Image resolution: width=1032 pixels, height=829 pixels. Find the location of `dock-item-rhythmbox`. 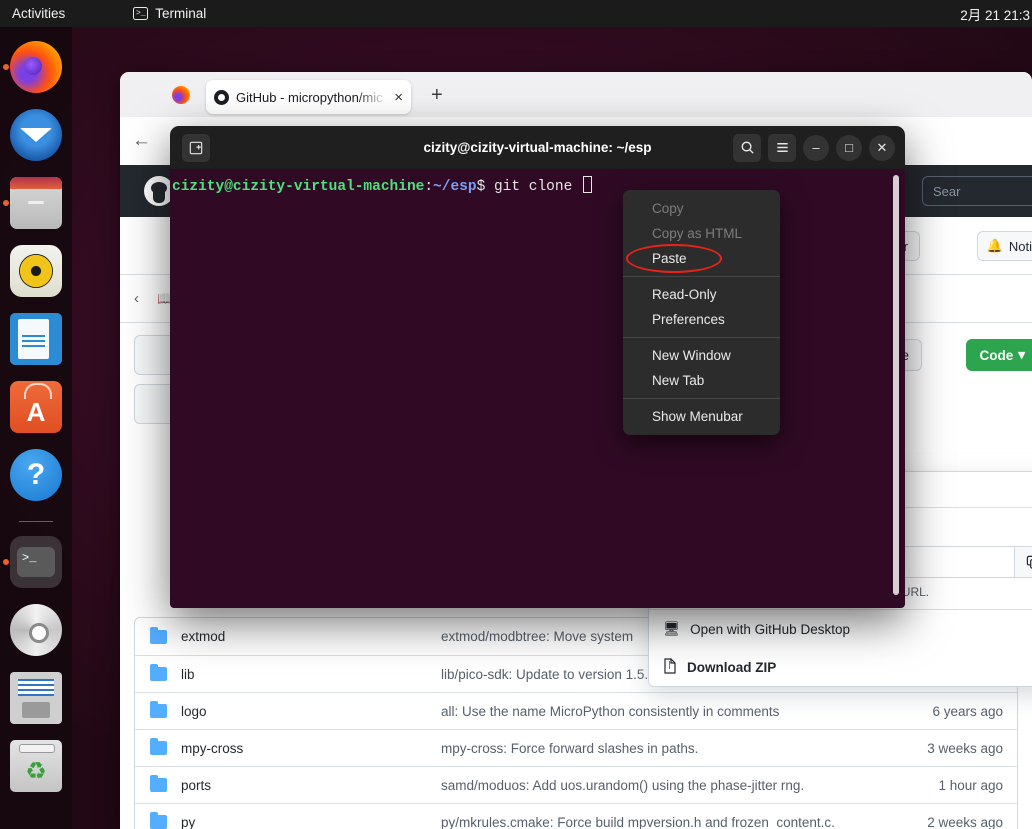

dock-item-rhythmbox is located at coordinates (36, 271).